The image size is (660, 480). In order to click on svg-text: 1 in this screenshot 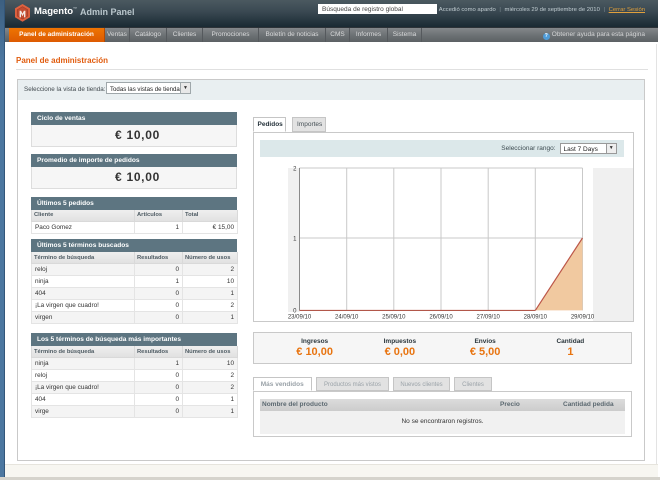, I will do `click(295, 239)`.